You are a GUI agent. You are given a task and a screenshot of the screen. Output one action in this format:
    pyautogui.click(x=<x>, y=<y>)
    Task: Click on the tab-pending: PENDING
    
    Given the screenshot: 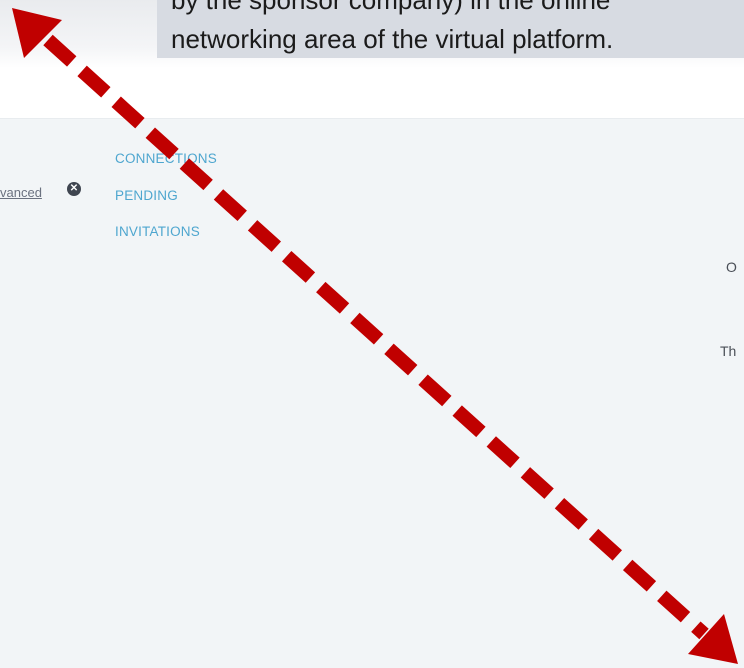 What is the action you would take?
    pyautogui.click(x=146, y=195)
    